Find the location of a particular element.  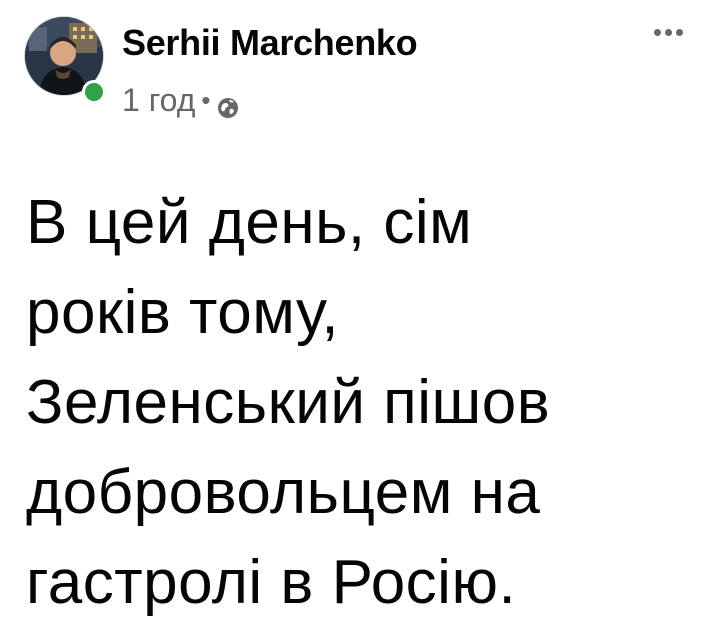

post-meta: 1 год • is located at coordinates (180, 100).